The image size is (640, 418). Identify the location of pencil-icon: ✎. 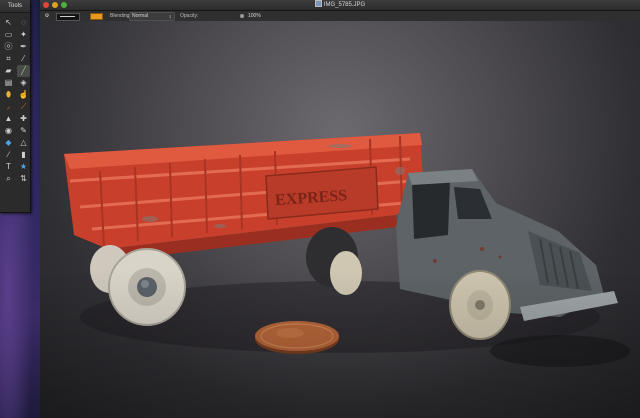
(23, 131).